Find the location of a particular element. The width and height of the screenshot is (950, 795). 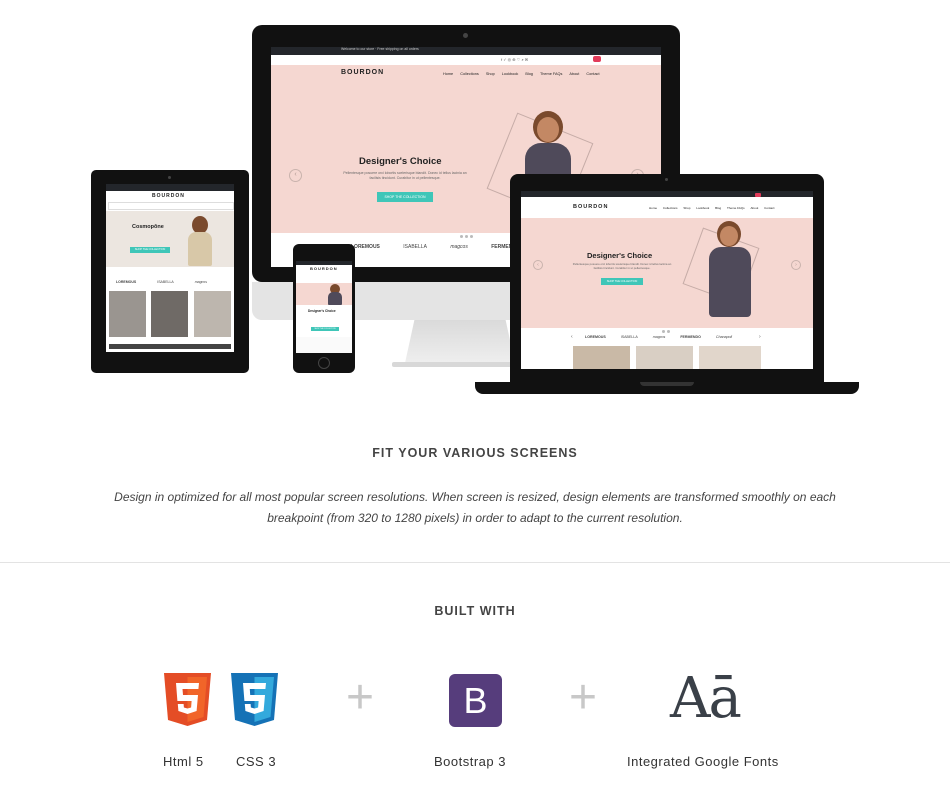

desktop-stand is located at coordinates (460, 342).